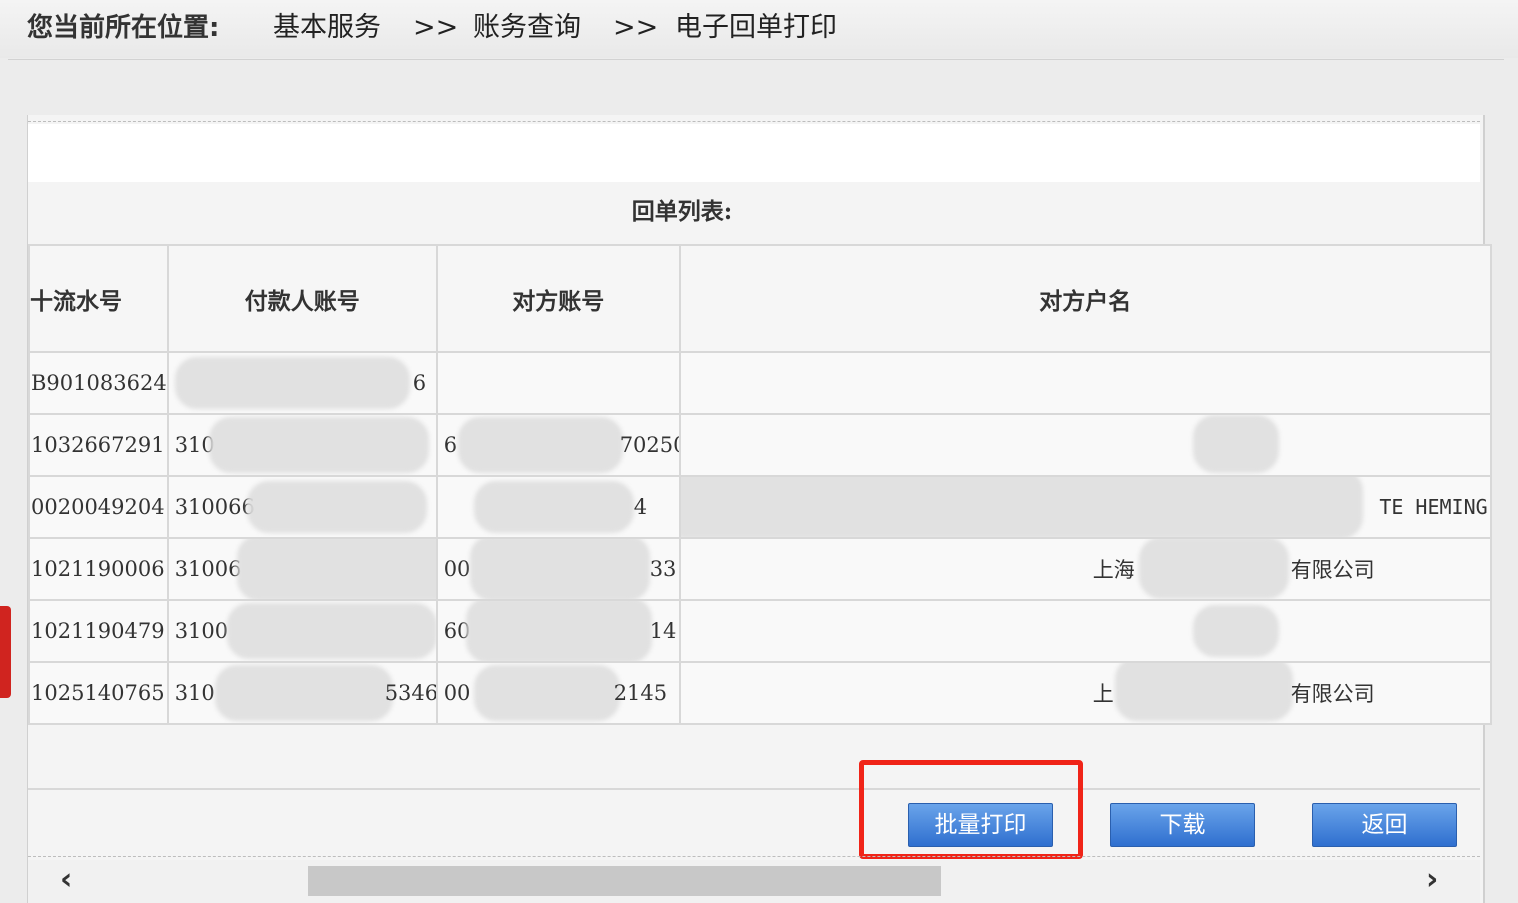 The width and height of the screenshot is (1518, 903). Describe the element at coordinates (558, 298) in the screenshot. I see `column-header-counter-account: 对方账号` at that location.